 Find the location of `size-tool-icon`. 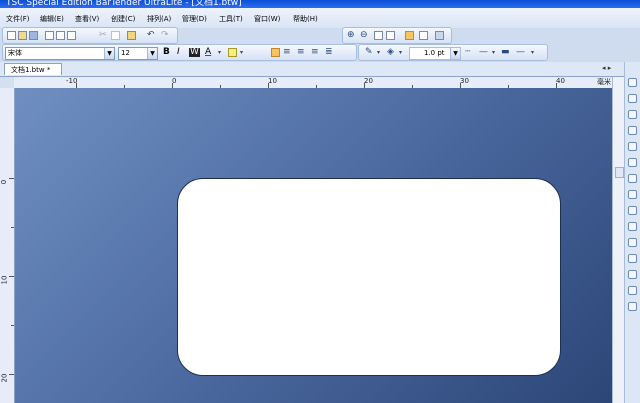

size-tool-icon is located at coordinates (632, 306).